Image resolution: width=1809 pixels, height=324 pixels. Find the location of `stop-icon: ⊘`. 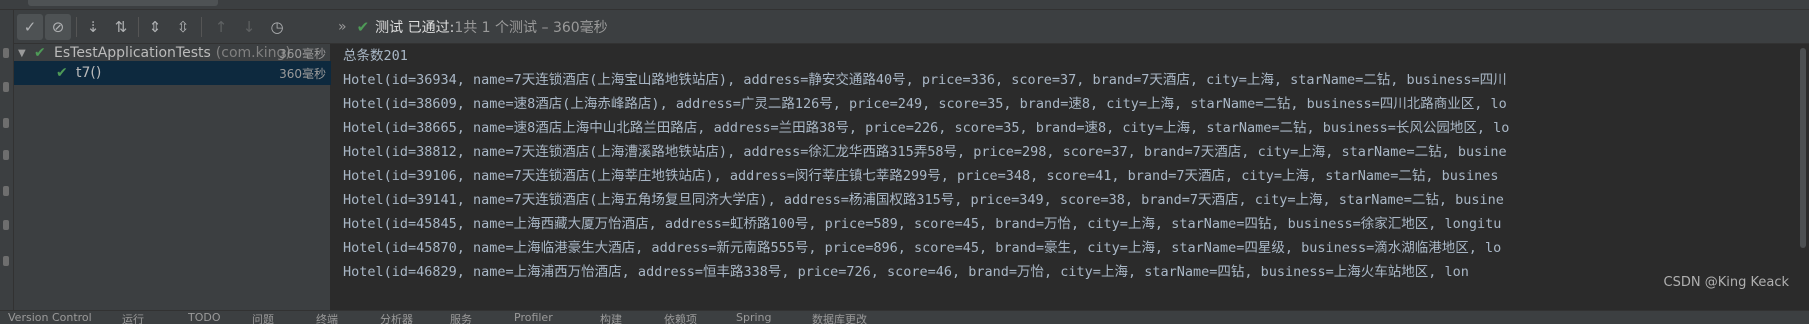

stop-icon: ⊘ is located at coordinates (58, 27).